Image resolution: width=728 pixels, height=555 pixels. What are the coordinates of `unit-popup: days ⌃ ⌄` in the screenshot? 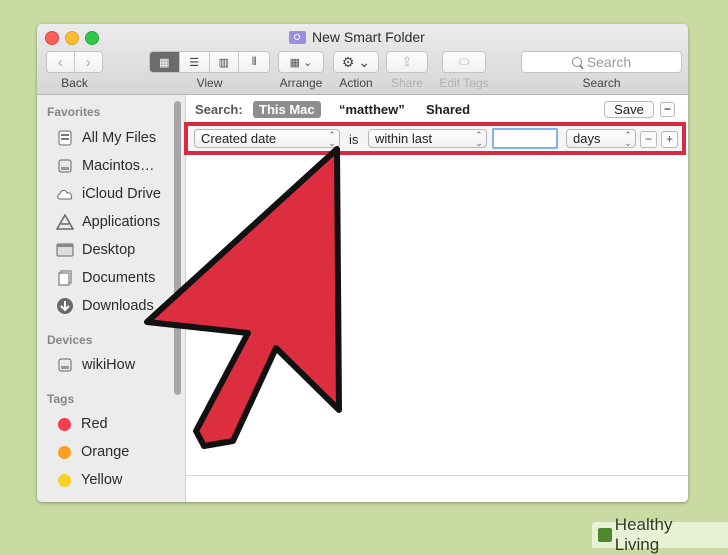 It's located at (601, 138).